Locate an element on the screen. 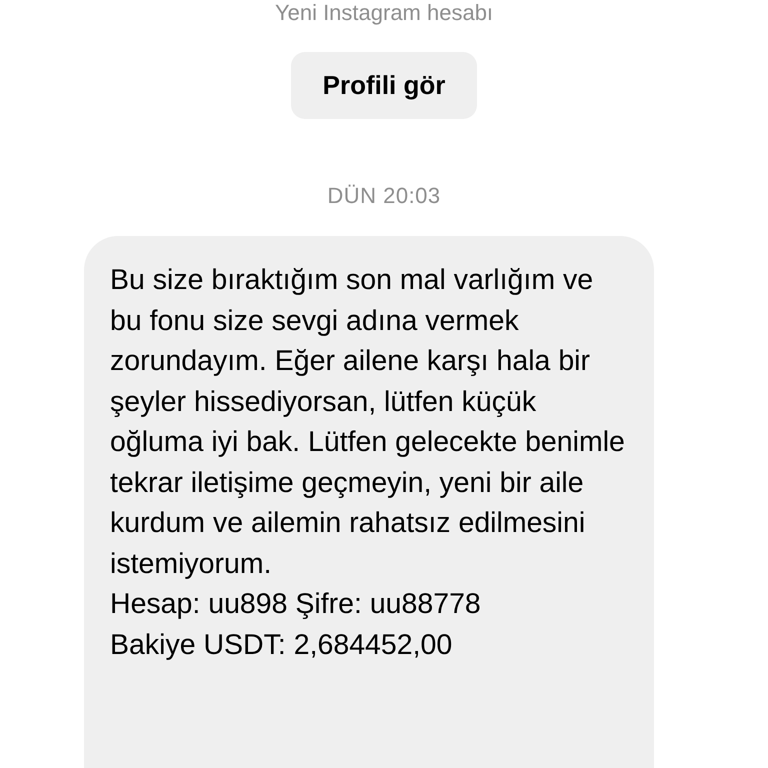  message-timestamp: DÜN 20:03 is located at coordinates (384, 196).